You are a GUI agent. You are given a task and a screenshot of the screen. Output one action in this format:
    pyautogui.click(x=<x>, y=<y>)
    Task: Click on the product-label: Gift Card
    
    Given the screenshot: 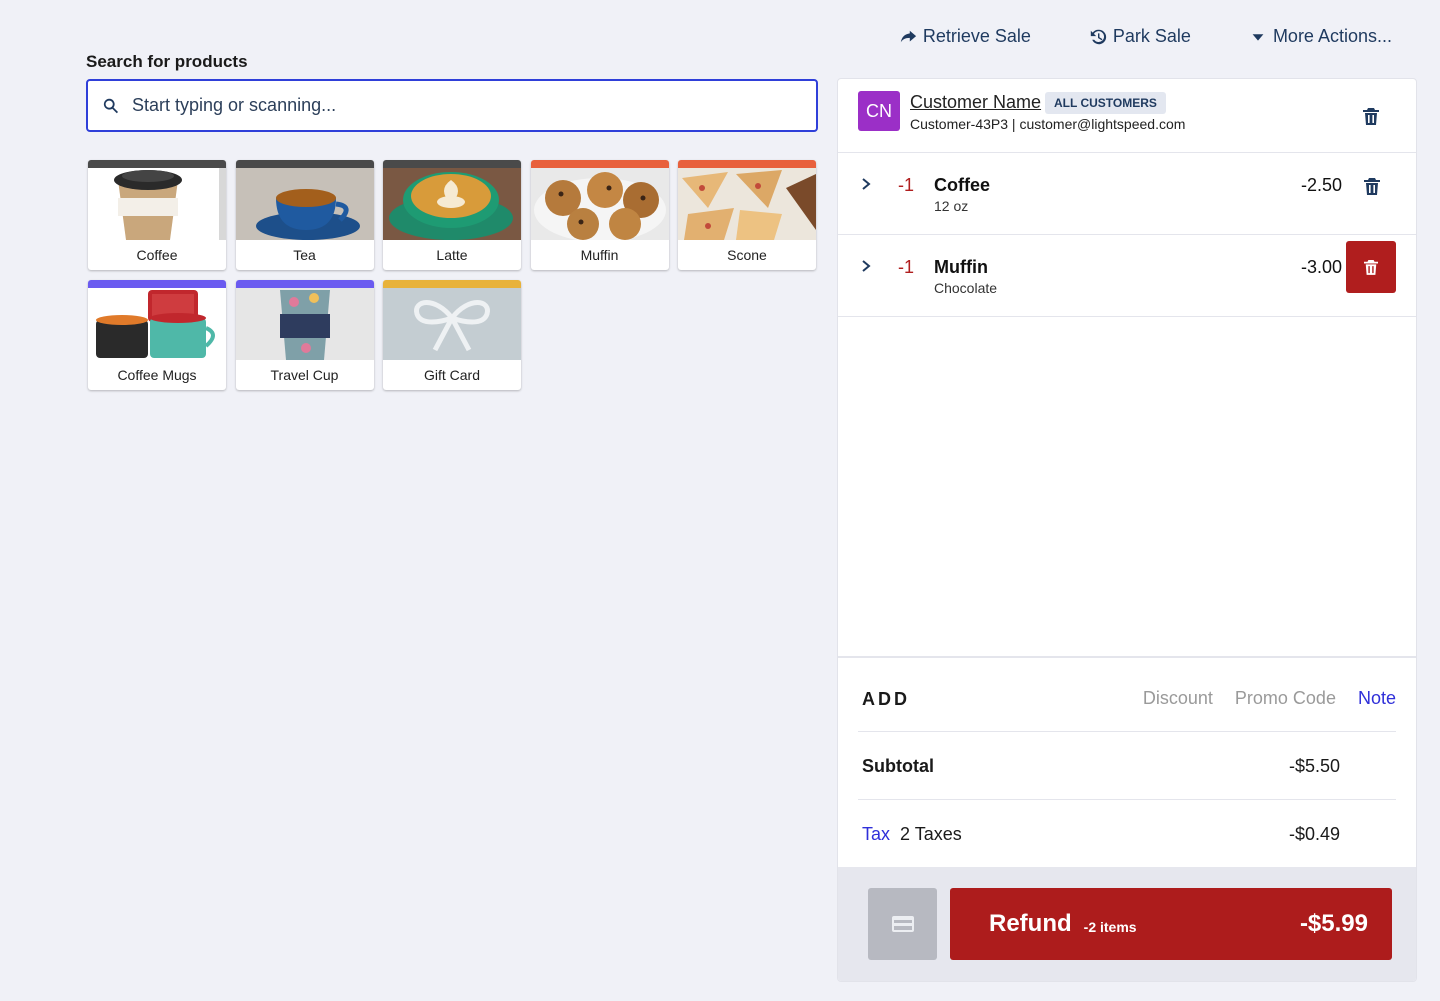 What is the action you would take?
    pyautogui.click(x=451, y=375)
    